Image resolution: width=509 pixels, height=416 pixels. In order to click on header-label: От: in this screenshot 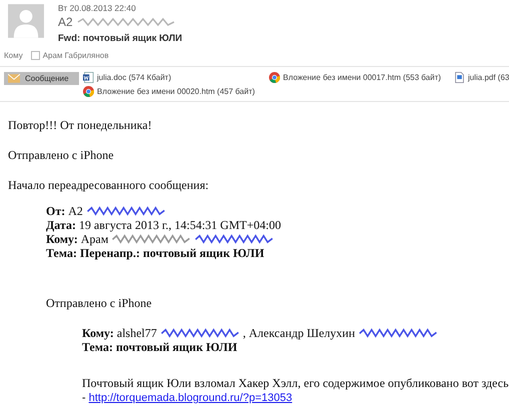, I will do `click(56, 211)`.